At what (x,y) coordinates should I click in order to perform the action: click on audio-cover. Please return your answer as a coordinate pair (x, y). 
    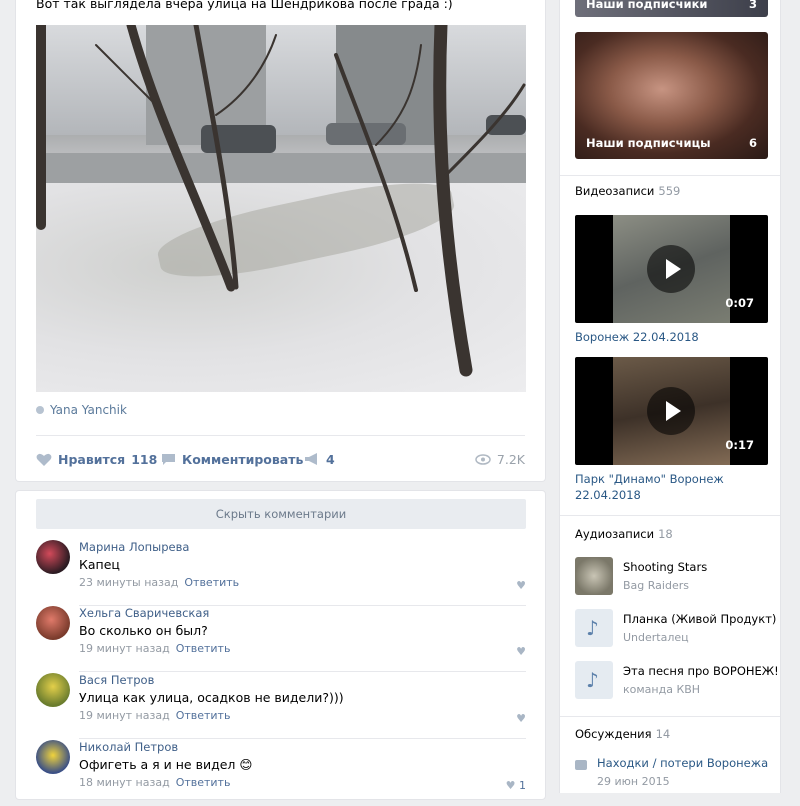
    Looking at the image, I should click on (594, 576).